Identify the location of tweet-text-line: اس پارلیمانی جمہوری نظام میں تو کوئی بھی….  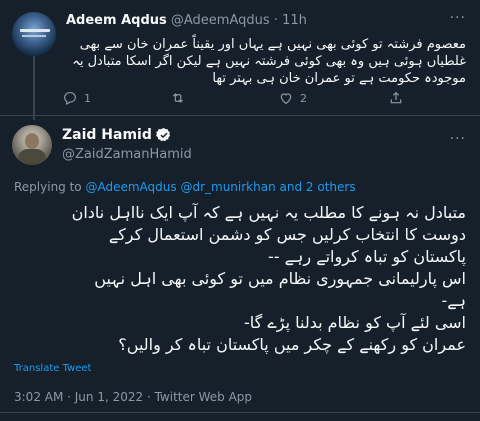
(280, 278).